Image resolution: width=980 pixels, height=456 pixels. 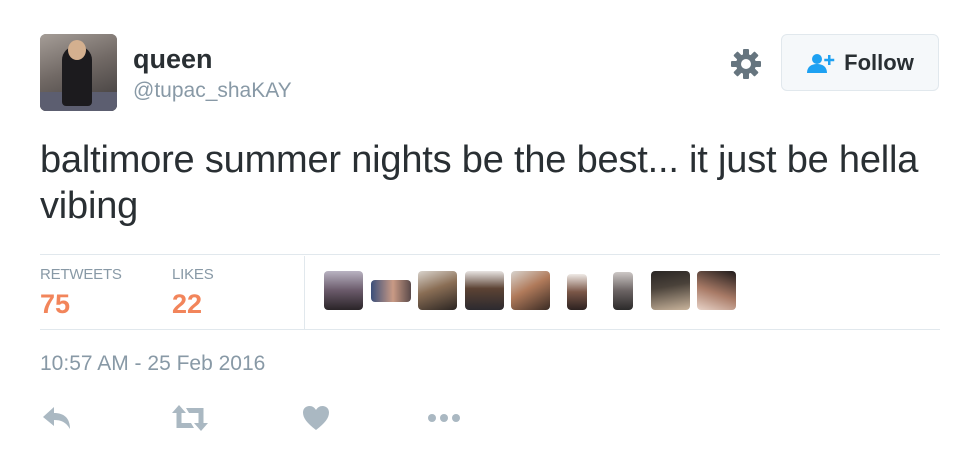 I want to click on user-display-name: queen, so click(x=173, y=59).